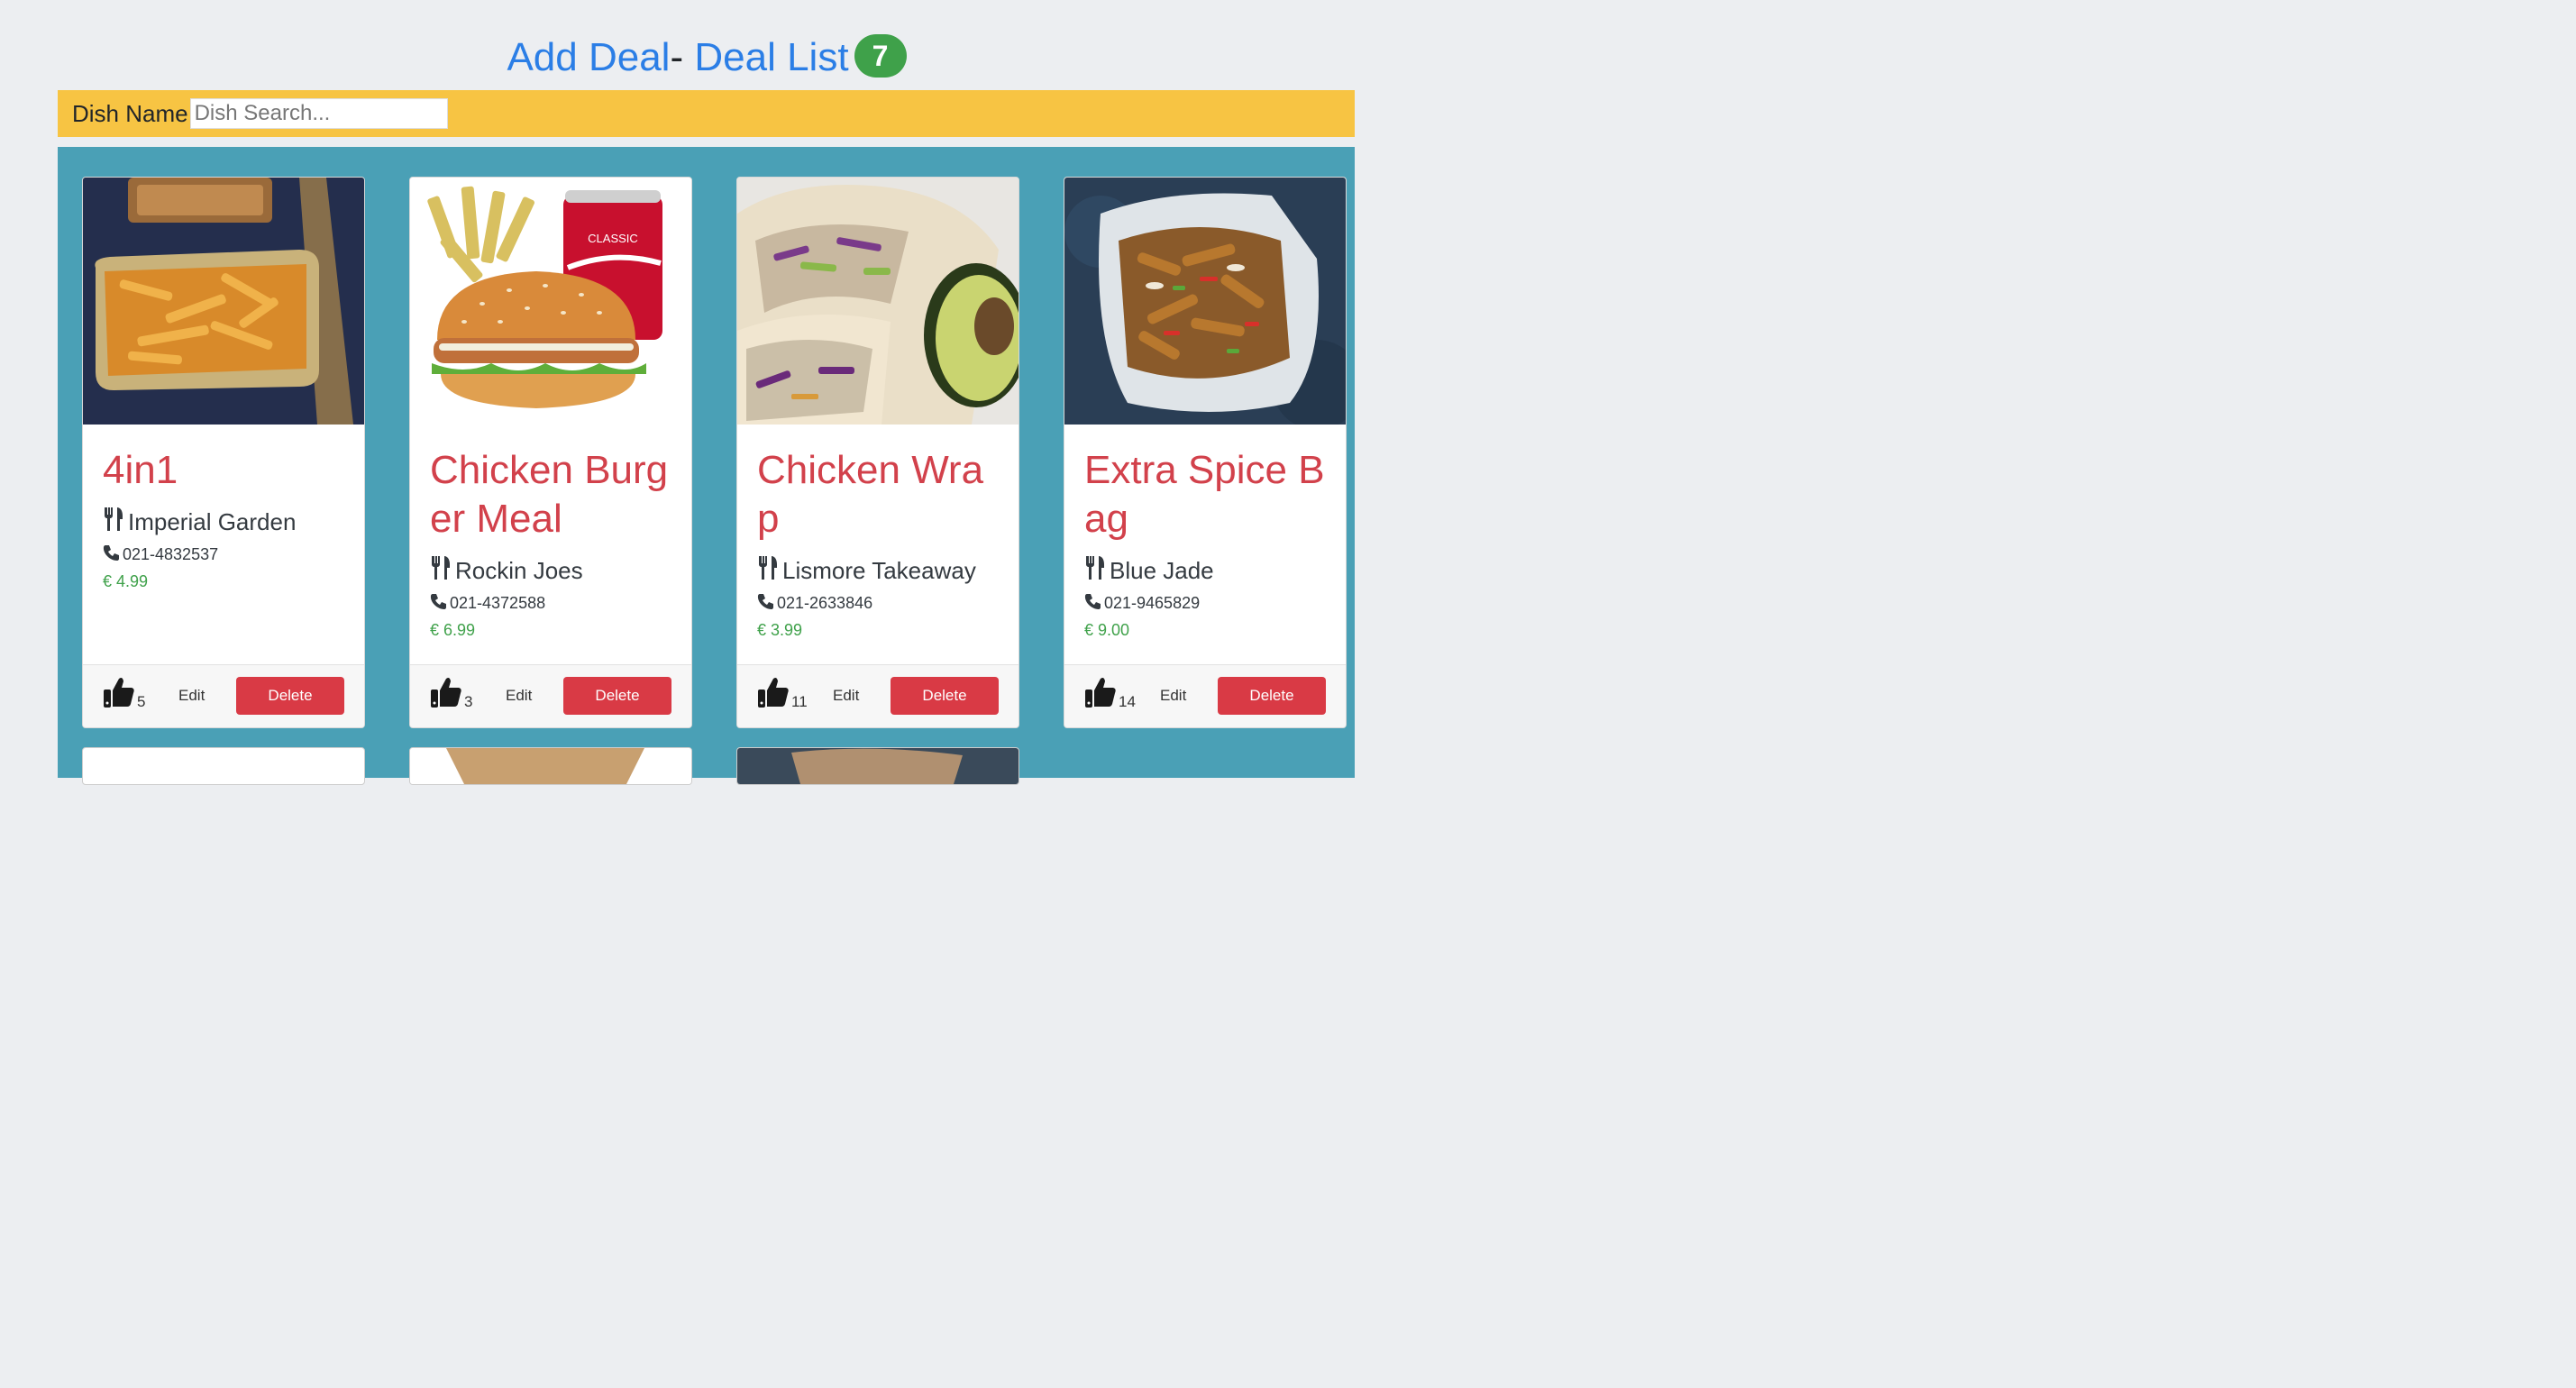 This screenshot has width=2576, height=1388. Describe the element at coordinates (878, 603) in the screenshot. I see `restaurant-phone: 021-2633846` at that location.